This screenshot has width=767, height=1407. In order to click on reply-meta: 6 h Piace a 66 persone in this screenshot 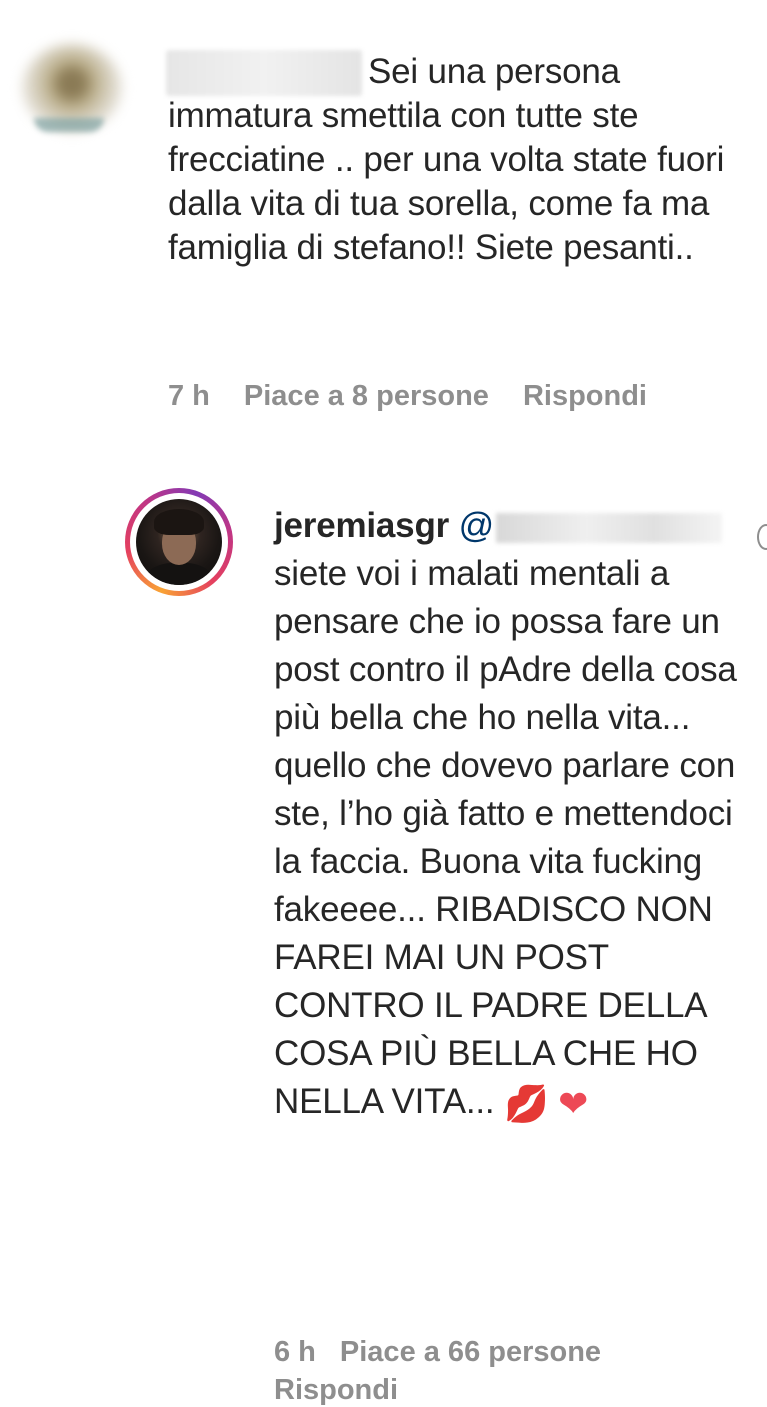, I will do `click(437, 1352)`.